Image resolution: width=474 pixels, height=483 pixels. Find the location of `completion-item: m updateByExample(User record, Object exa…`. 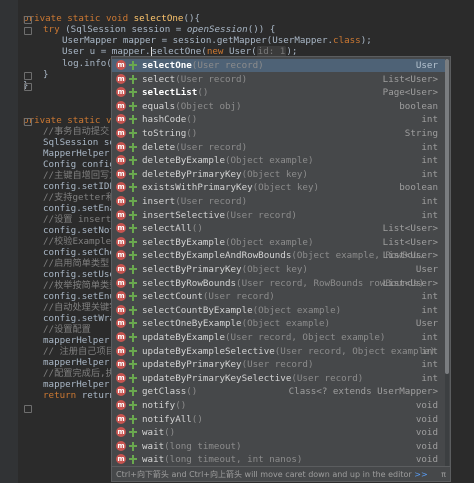

completion-item: m updateByExample(User record, Object exa… is located at coordinates (280, 337).